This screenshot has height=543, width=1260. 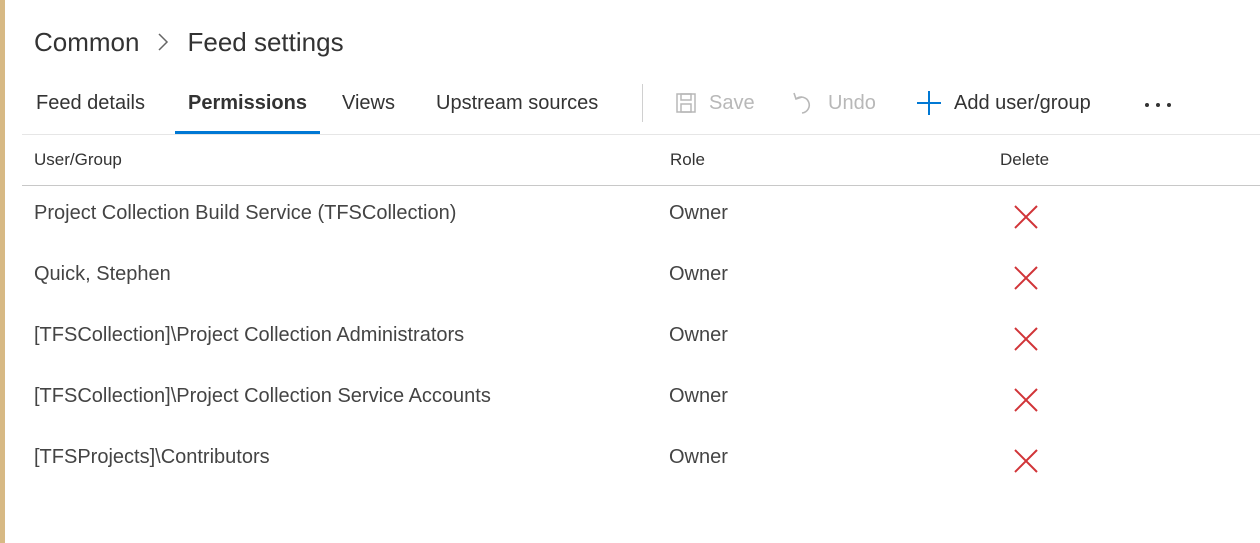 I want to click on undo-button: Undo, so click(x=834, y=103).